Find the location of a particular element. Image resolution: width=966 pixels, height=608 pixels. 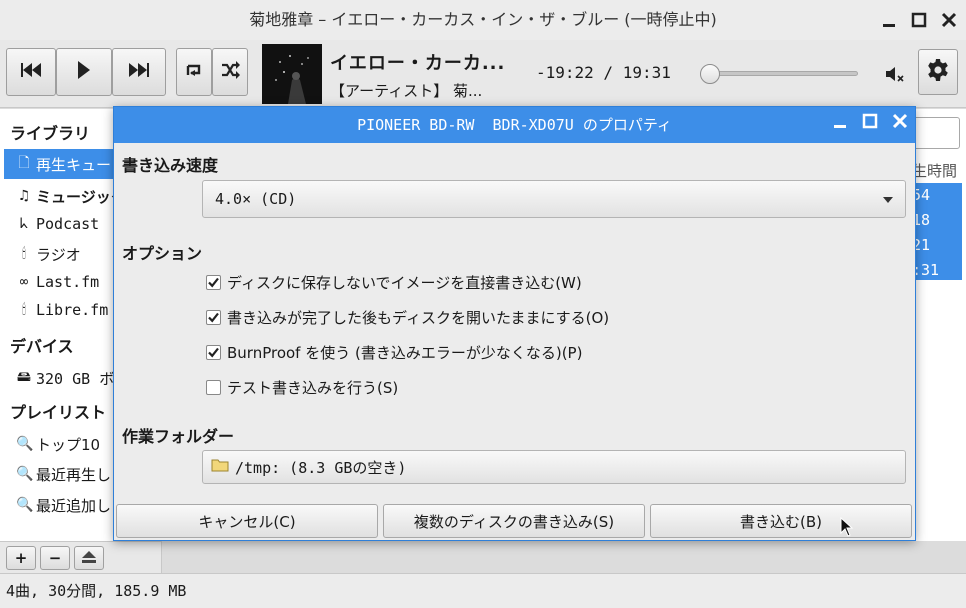

sidebar-item-label: 最近再生し is located at coordinates (74, 474).